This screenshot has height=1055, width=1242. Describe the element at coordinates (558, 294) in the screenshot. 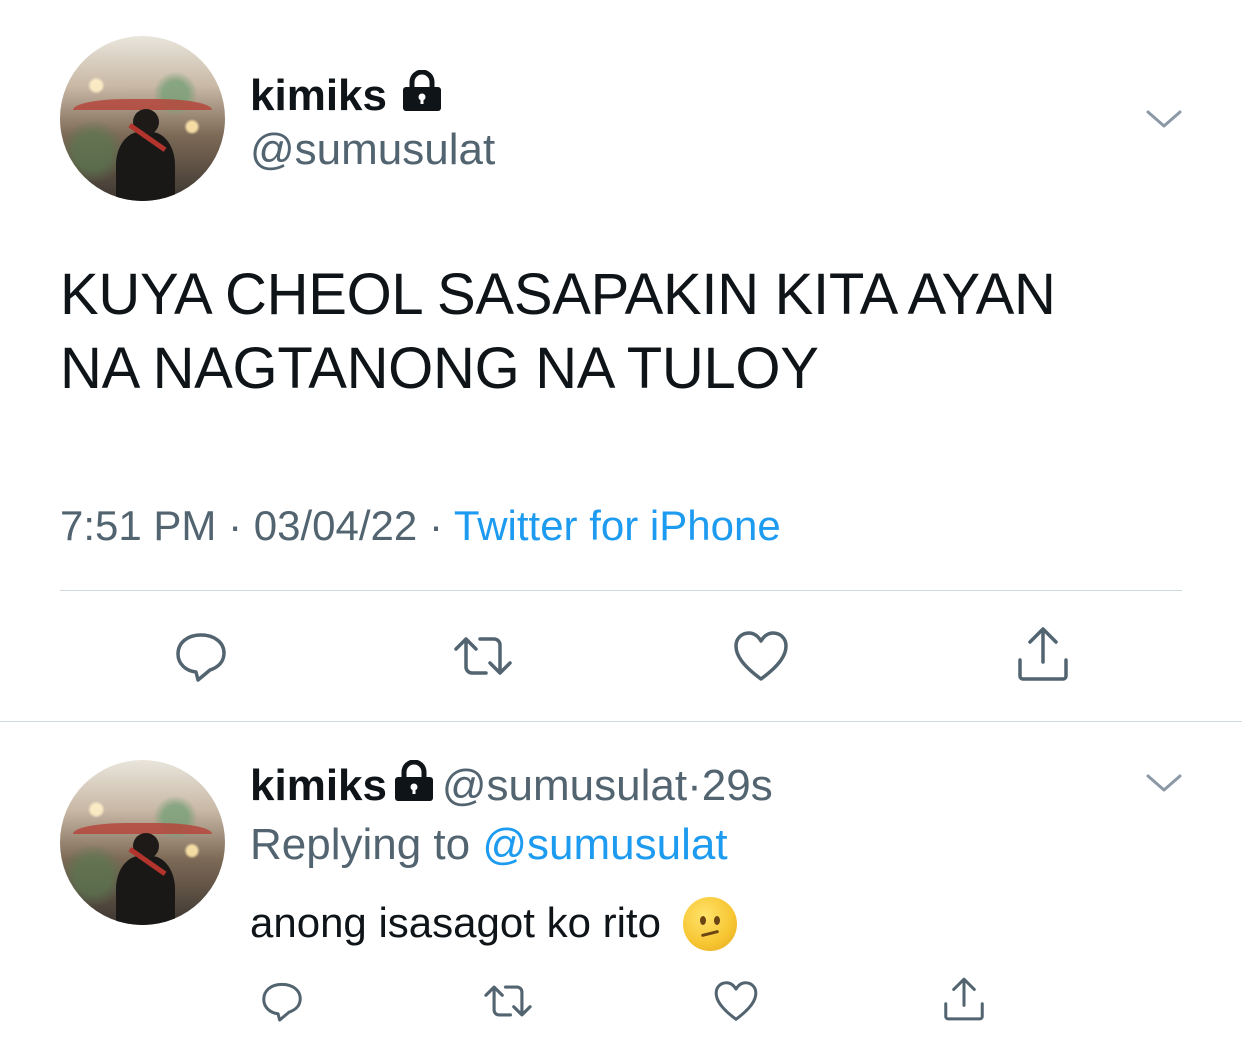

I see `tweet-text-line-1: KUYA CHEOL SASAPAKIN KITA AYAN` at that location.